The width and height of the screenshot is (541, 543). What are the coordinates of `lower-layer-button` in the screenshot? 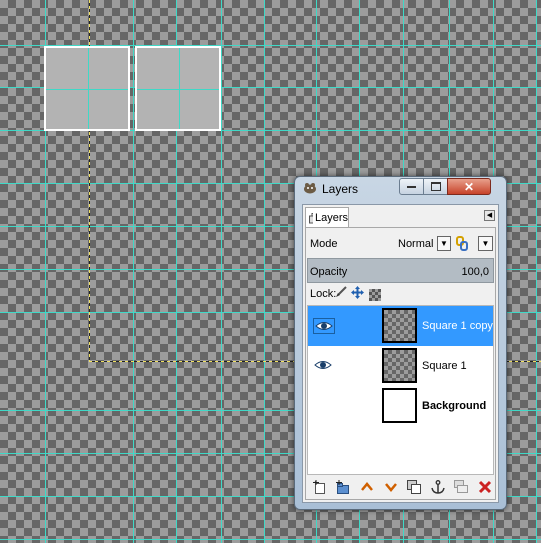 It's located at (391, 488).